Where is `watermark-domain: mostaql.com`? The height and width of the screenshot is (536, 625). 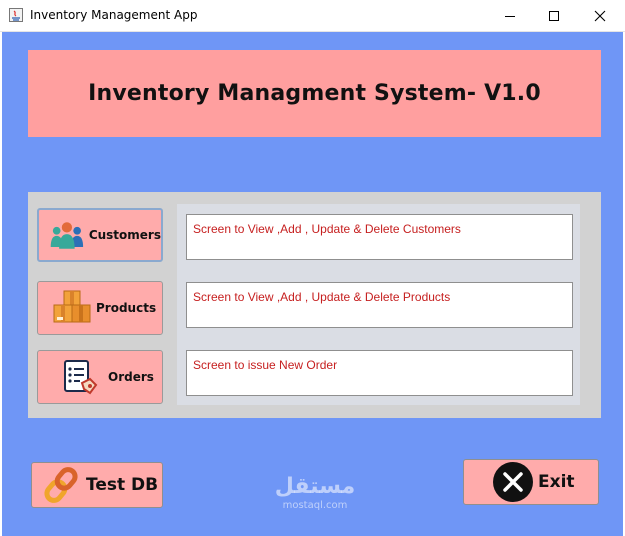 watermark-domain: mostaql.com is located at coordinates (315, 505).